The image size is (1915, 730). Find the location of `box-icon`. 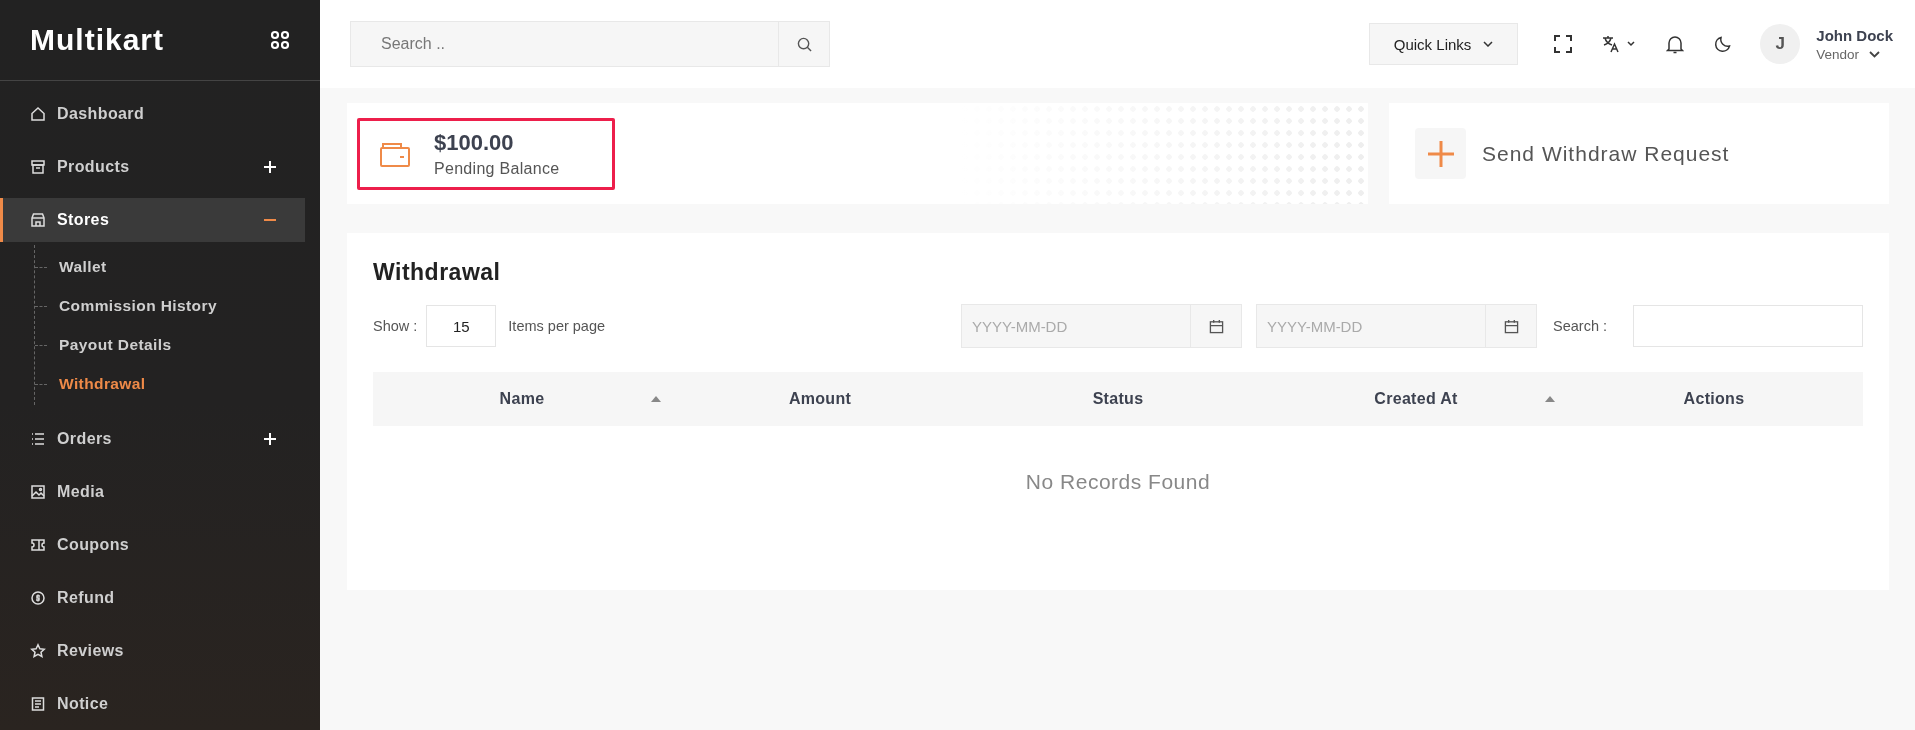

box-icon is located at coordinates (38, 167).